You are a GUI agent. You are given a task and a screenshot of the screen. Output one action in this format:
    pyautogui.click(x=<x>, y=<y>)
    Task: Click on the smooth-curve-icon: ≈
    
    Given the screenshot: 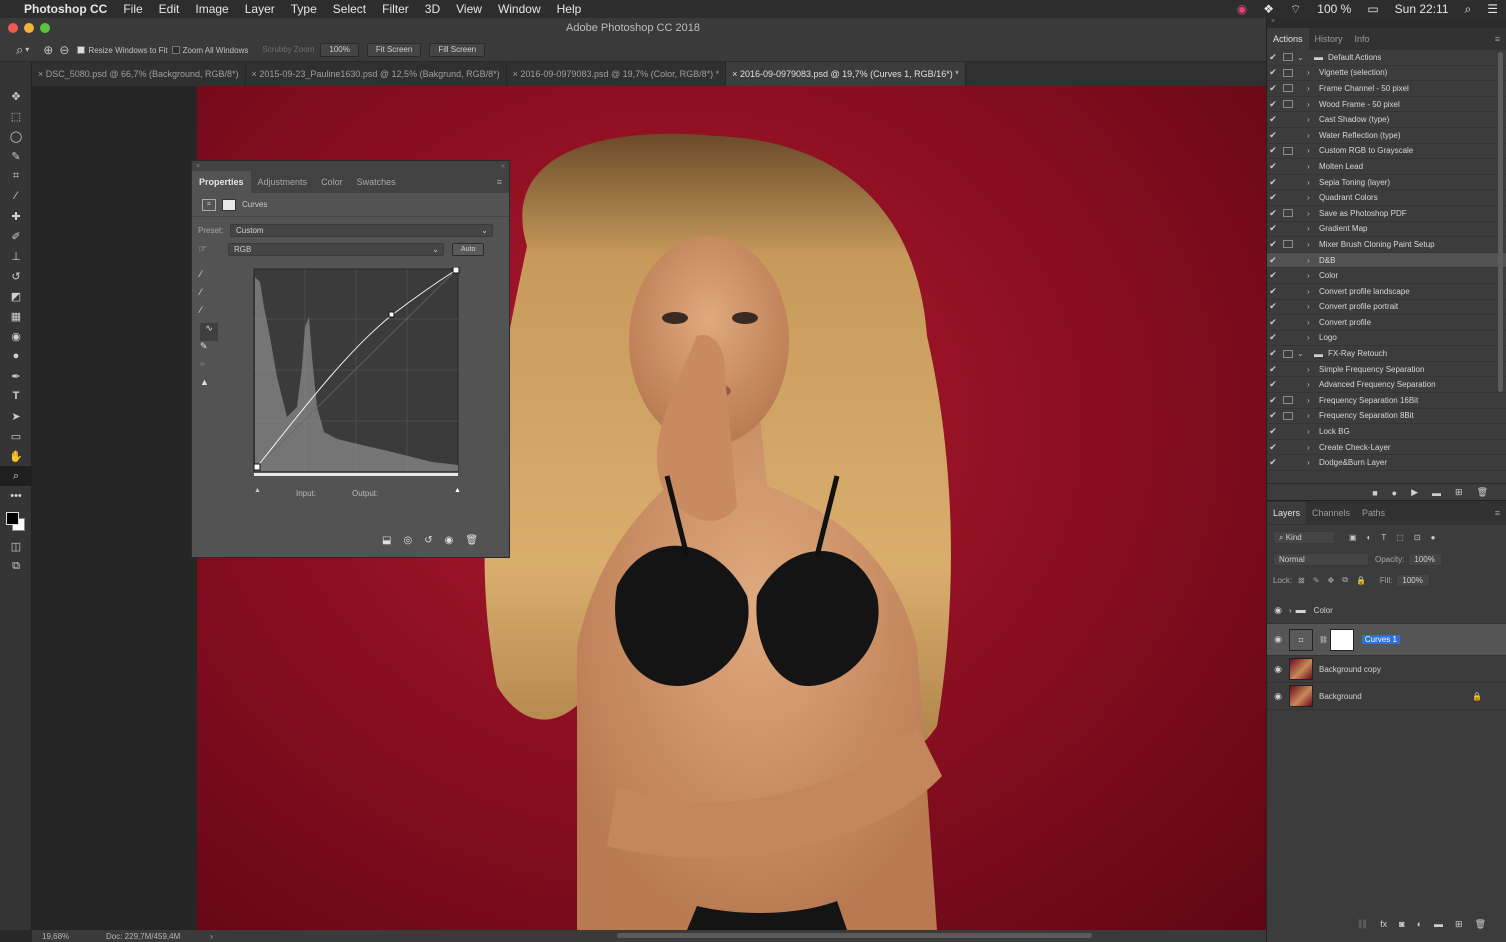 What is the action you would take?
    pyautogui.click(x=209, y=368)
    